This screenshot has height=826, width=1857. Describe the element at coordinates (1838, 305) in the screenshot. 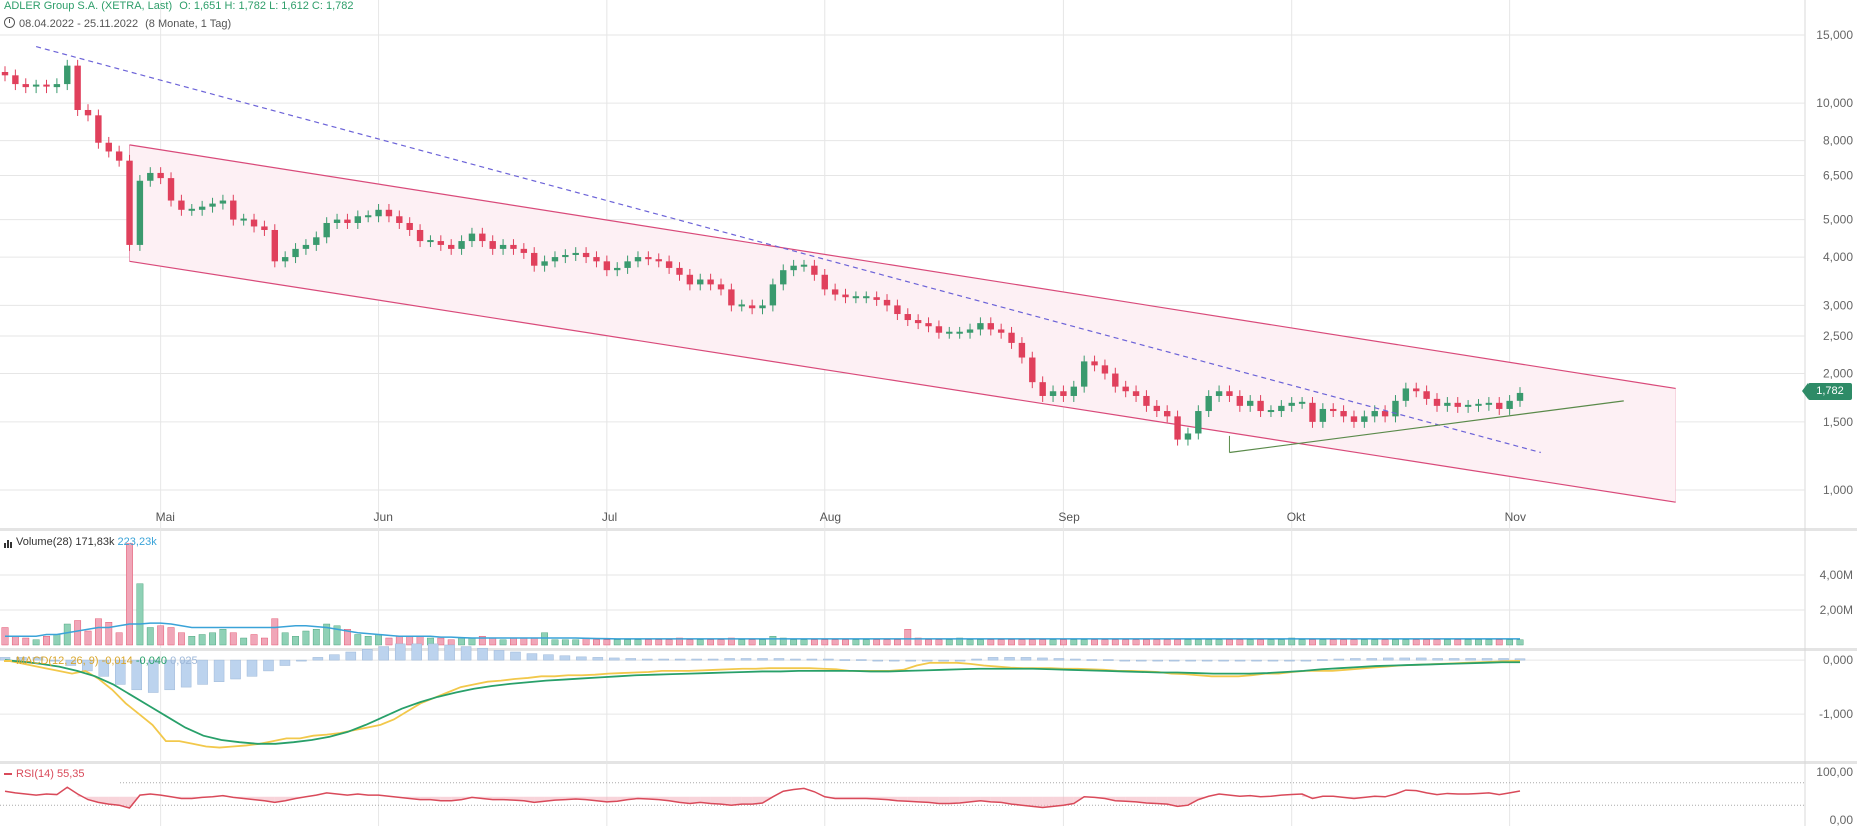

I see `price-tick-label: 3,000` at that location.